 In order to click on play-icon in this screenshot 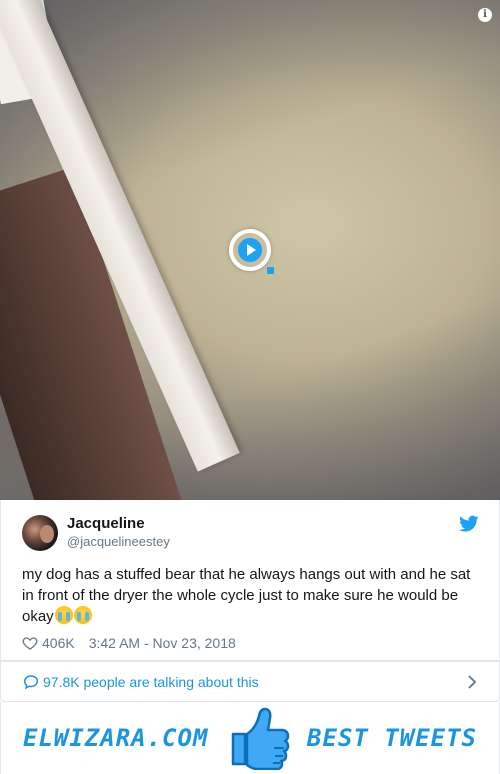, I will do `click(250, 250)`.